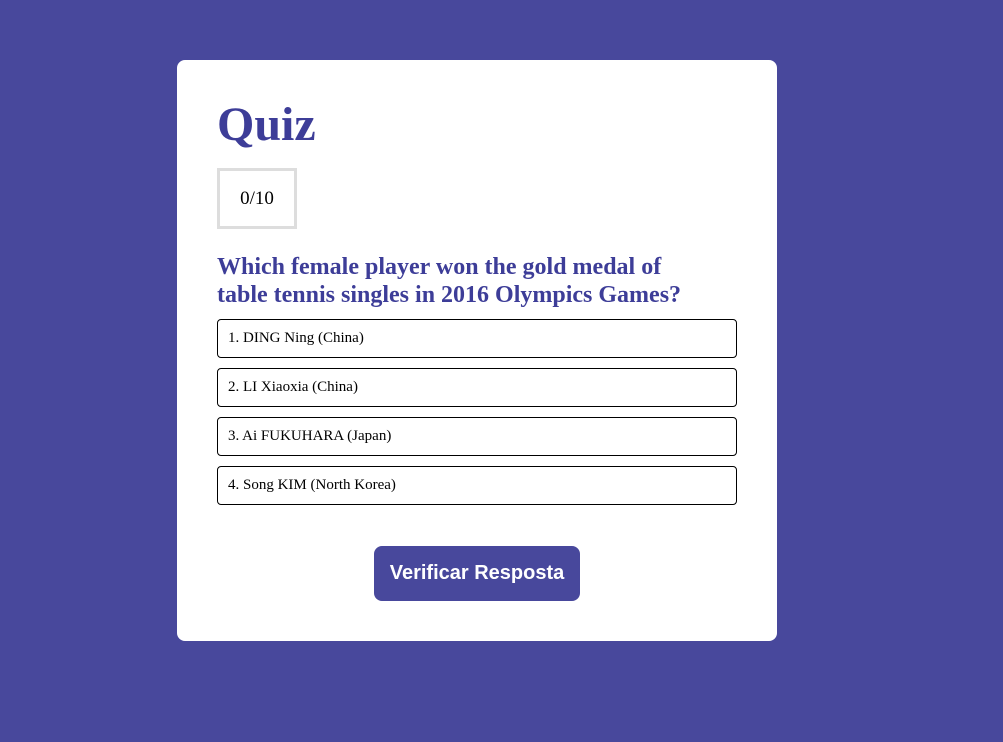 This screenshot has height=742, width=1003. What do you see at coordinates (477, 387) in the screenshot?
I see `answer-option-2: 2. LI Xiaoxia (China)` at bounding box center [477, 387].